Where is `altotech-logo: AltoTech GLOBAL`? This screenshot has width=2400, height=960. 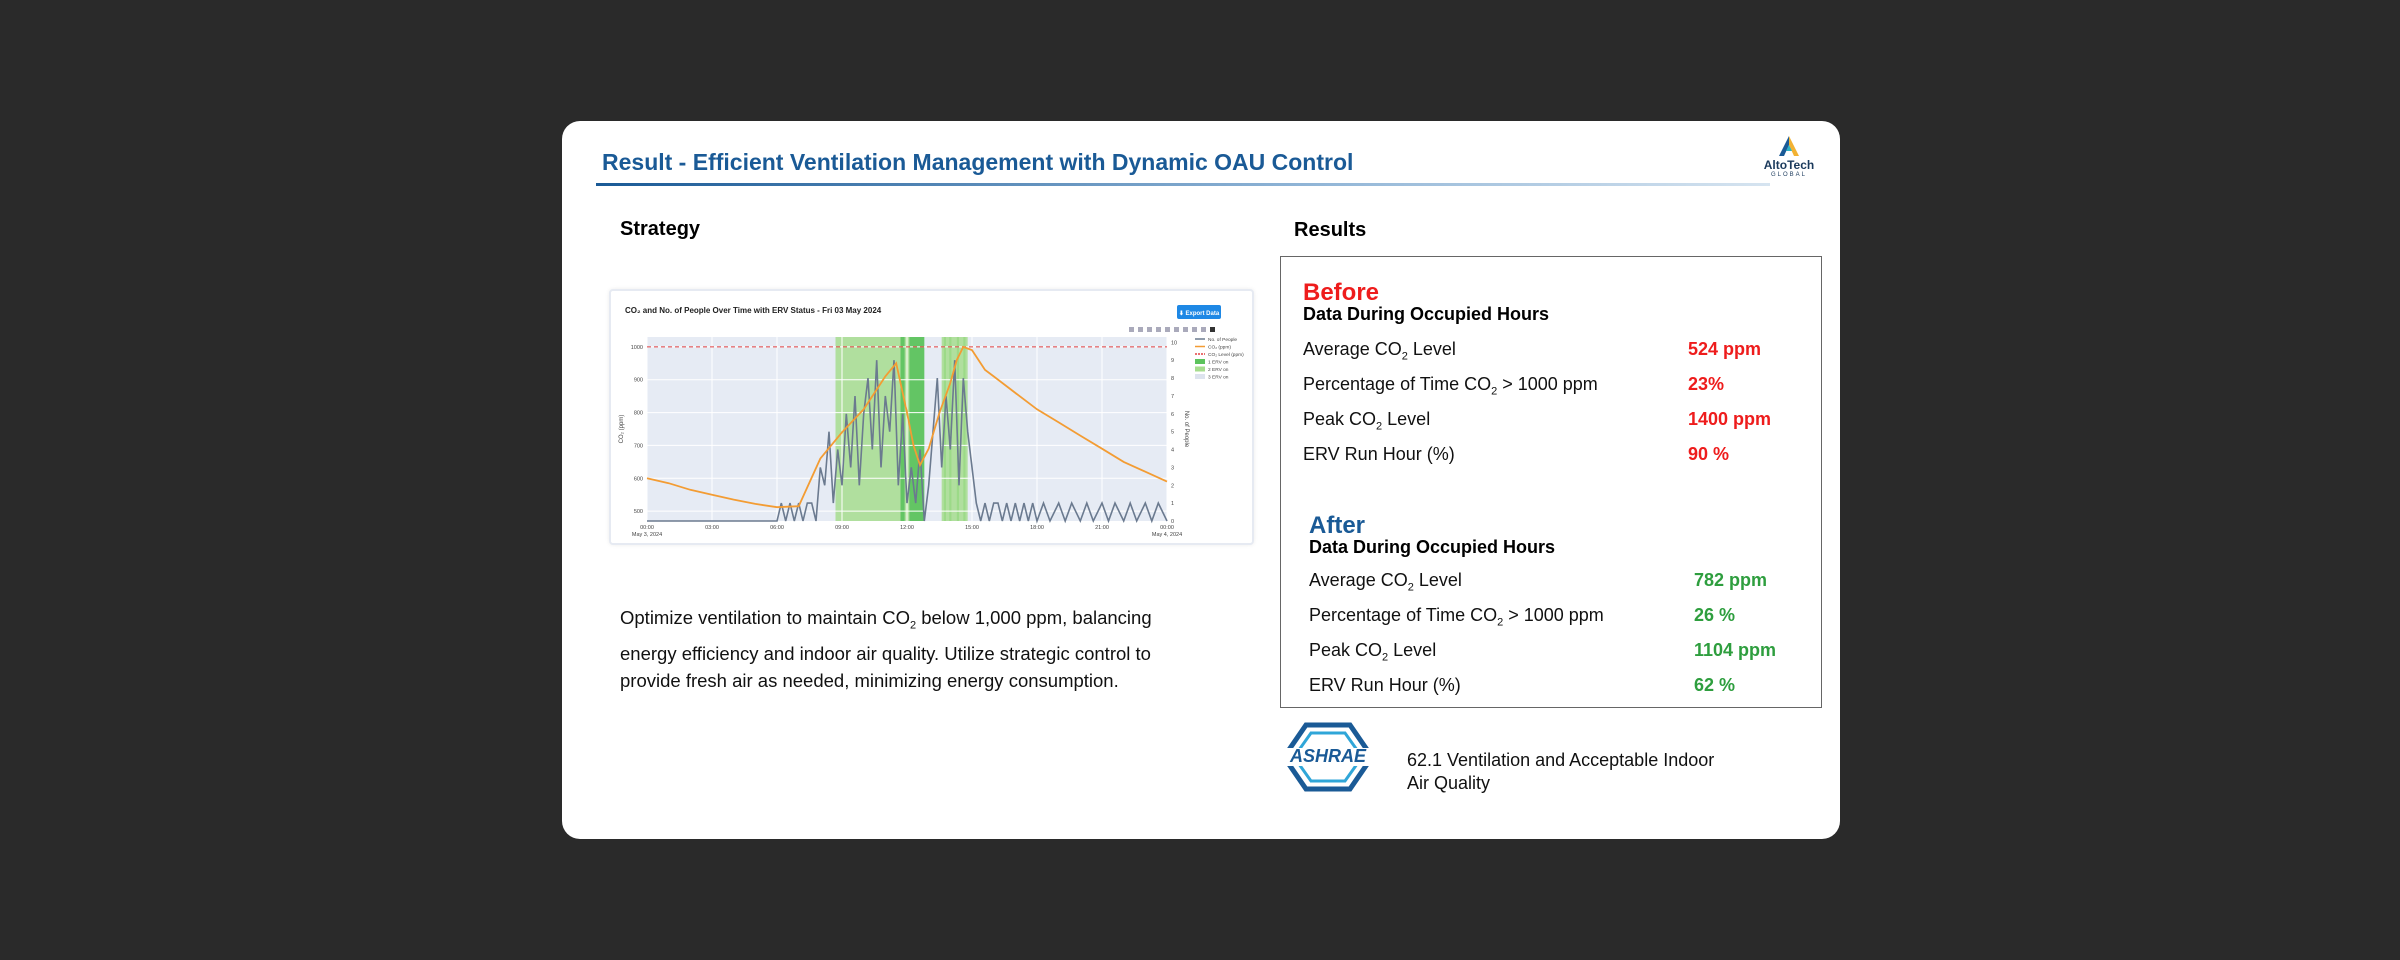
altotech-logo: AltoTech GLOBAL is located at coordinates (1789, 163).